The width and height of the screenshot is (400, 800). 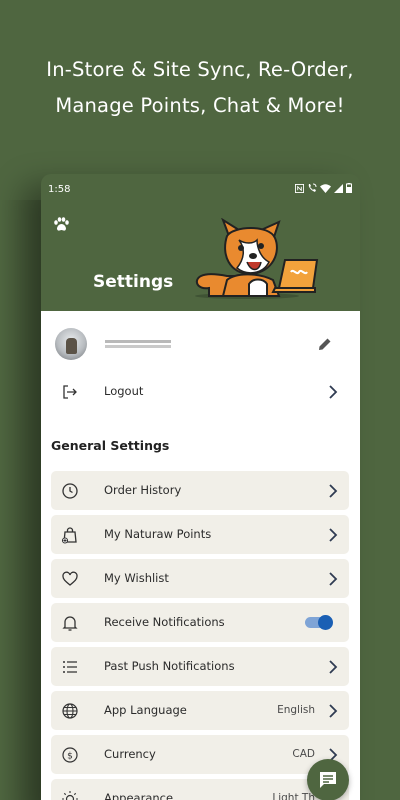 What do you see at coordinates (70, 392) in the screenshot?
I see `logout-icon` at bounding box center [70, 392].